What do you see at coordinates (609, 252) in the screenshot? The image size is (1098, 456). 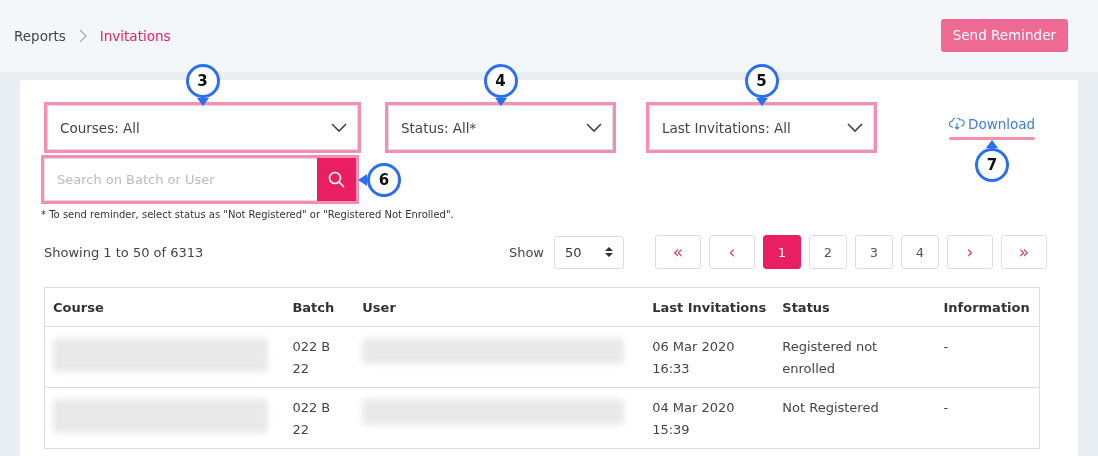 I see `sort-arrows-icon` at bounding box center [609, 252].